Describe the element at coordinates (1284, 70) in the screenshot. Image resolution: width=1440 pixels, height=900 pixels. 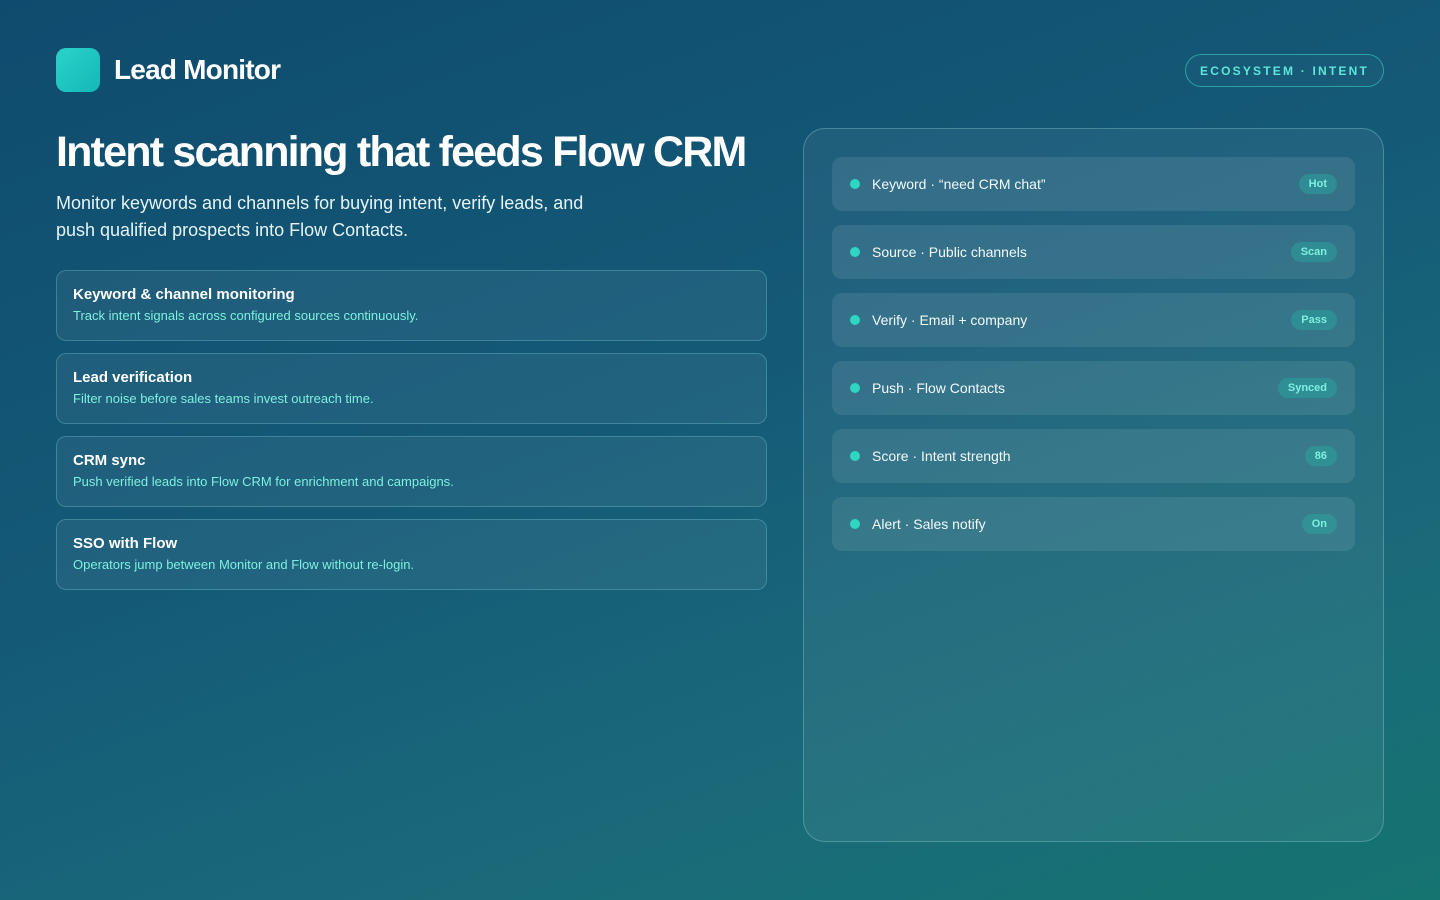
I see `ecosystem-tag: ECOSYSTEM · INTENT` at that location.